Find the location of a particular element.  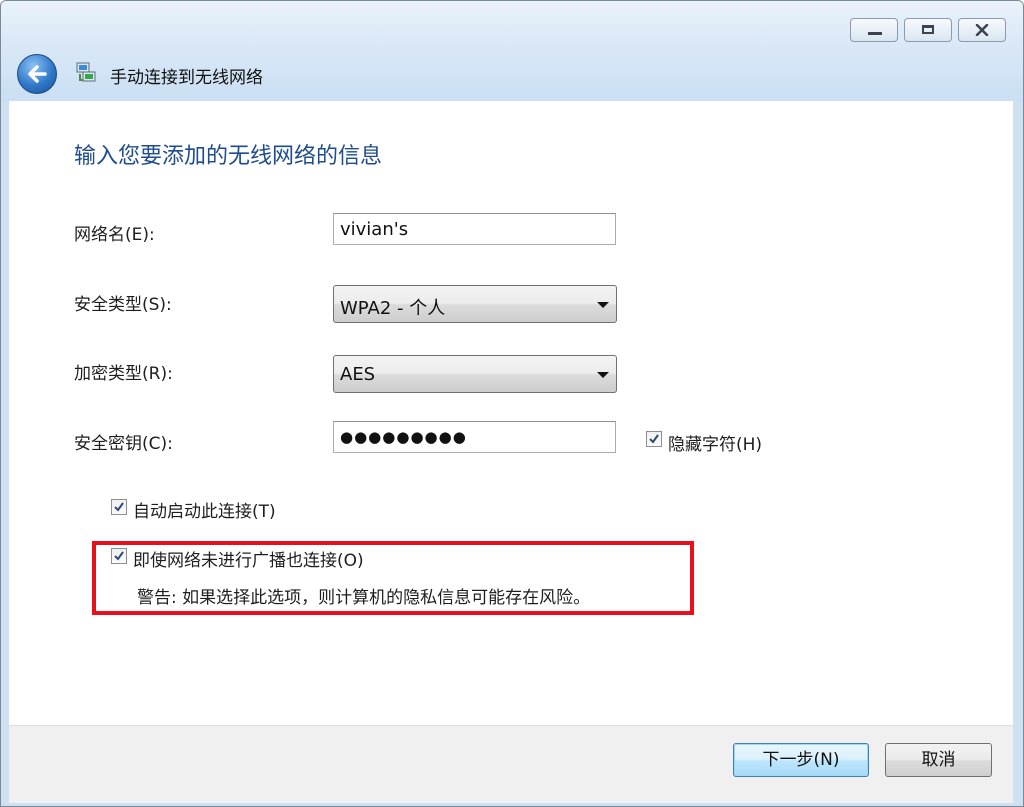

back-arrow-icon is located at coordinates (37, 74).